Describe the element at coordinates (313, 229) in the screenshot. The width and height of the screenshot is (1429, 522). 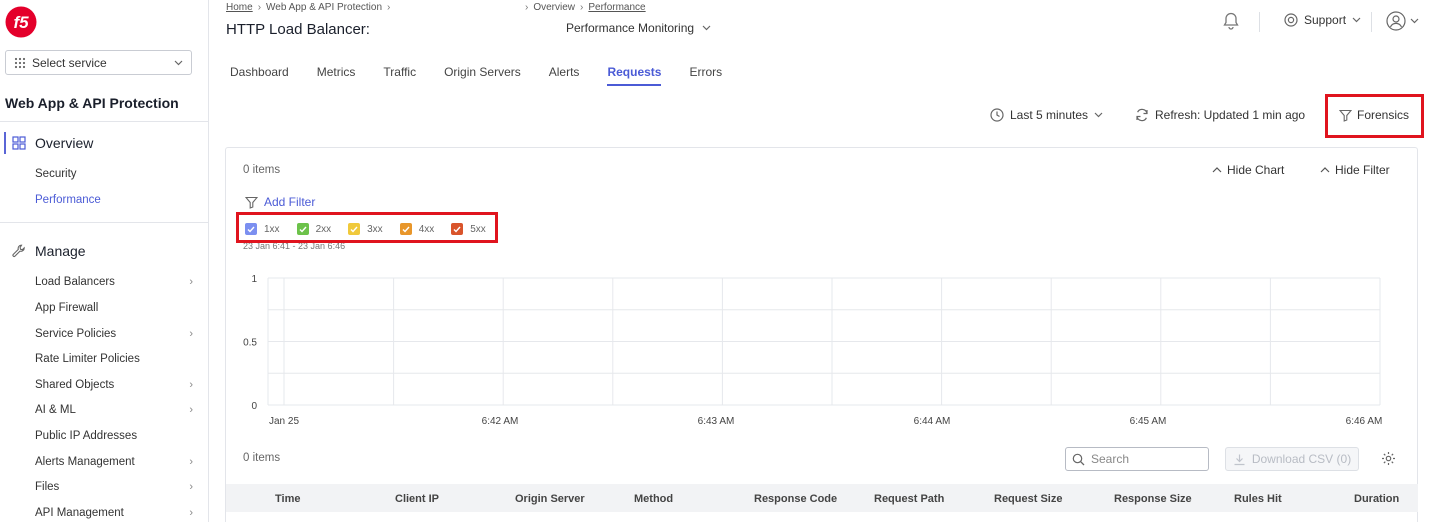
I see `legend-item-2xx: 2xx` at that location.